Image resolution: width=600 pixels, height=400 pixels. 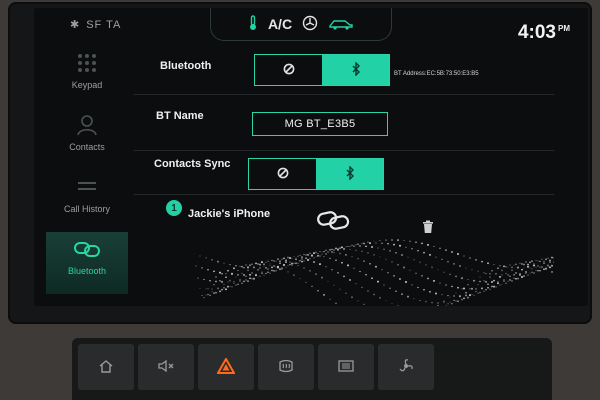 I want to click on front-defrost-icon, so click(x=346, y=367).